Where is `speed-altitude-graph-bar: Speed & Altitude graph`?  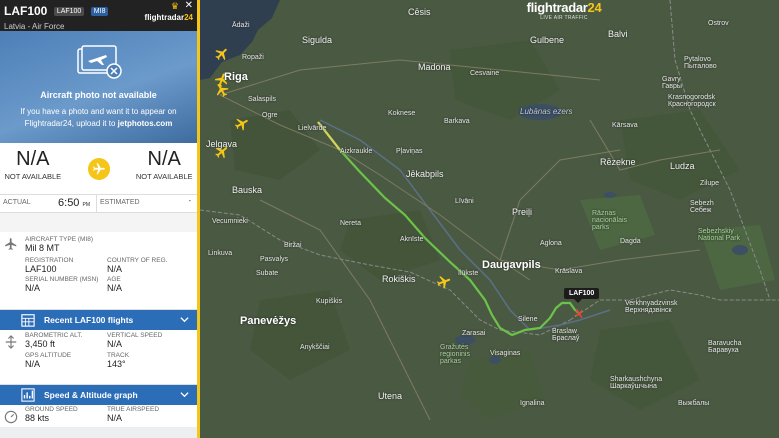
speed-altitude-graph-bar: Speed & Altitude graph is located at coordinates (98, 395).